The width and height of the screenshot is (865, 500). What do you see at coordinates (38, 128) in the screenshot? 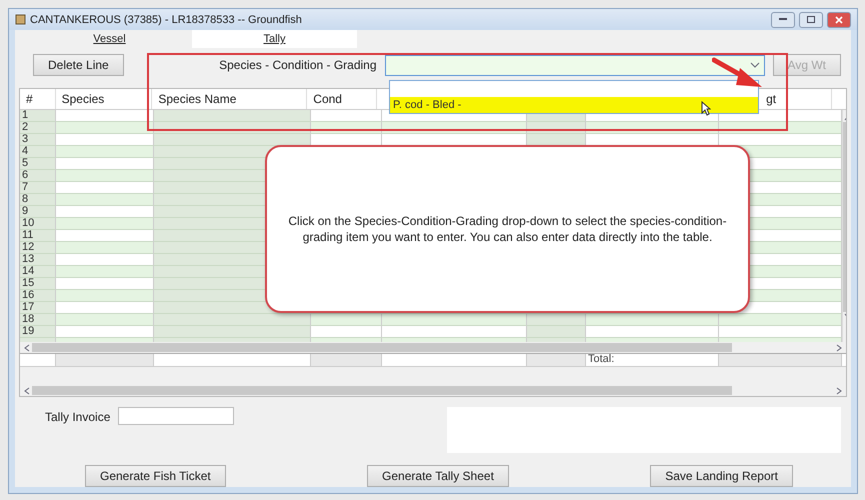
I see `row-number: 2` at bounding box center [38, 128].